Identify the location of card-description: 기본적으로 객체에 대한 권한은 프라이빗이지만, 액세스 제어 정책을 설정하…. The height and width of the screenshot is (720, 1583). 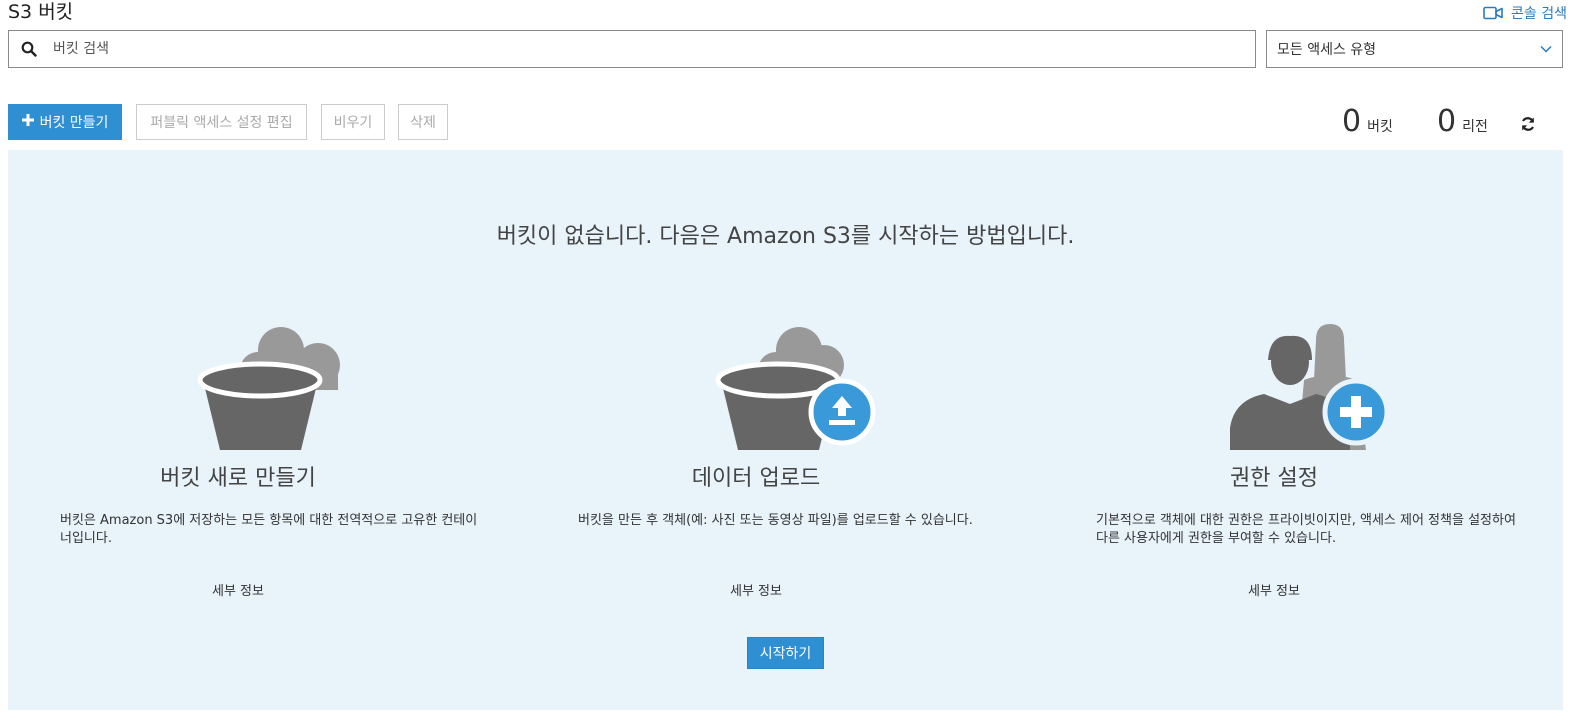
(1306, 529).